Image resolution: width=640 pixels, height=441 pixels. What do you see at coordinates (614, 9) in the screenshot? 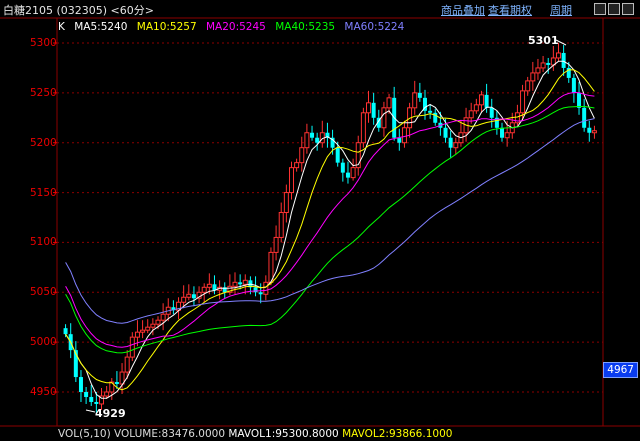
I see `restore-icon` at bounding box center [614, 9].